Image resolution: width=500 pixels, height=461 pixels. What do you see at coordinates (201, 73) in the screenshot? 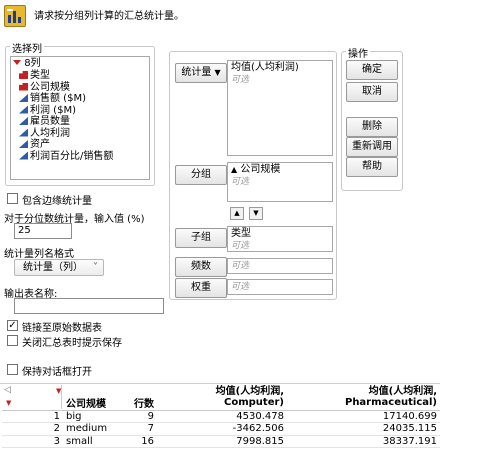
I see `statistics-button: 统计量 ▼` at bounding box center [201, 73].